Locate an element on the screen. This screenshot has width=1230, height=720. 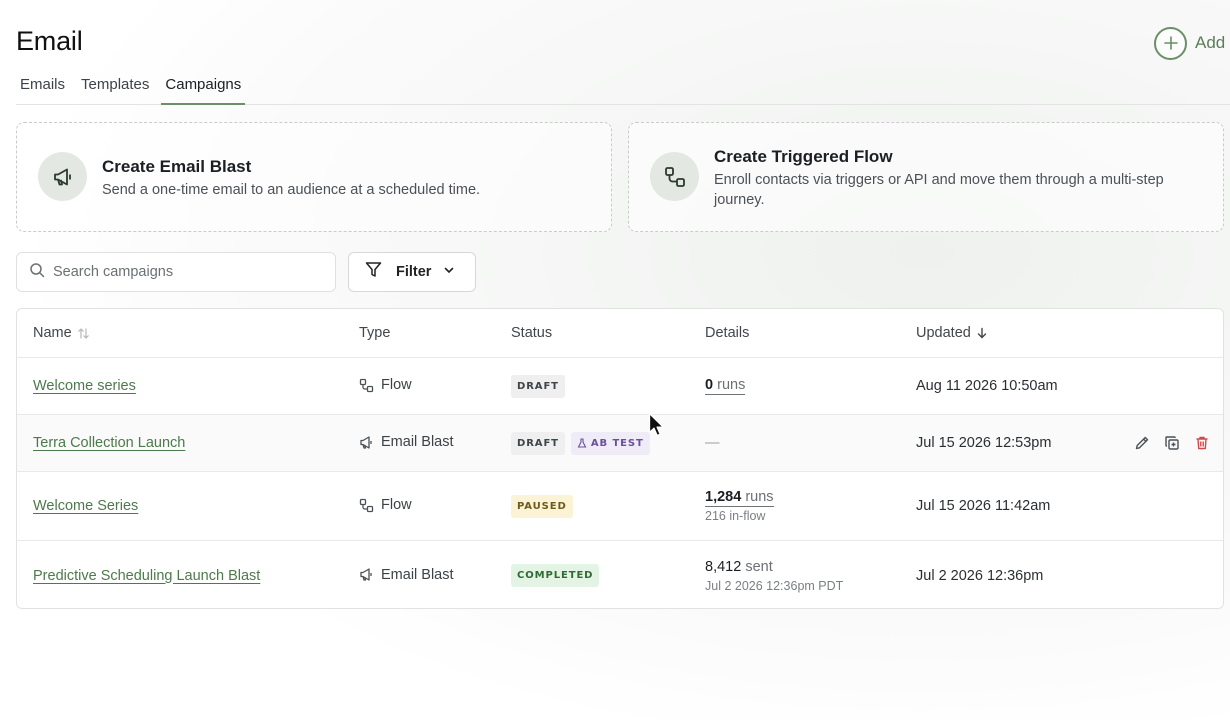
arrow-down-icon is located at coordinates (982, 333).